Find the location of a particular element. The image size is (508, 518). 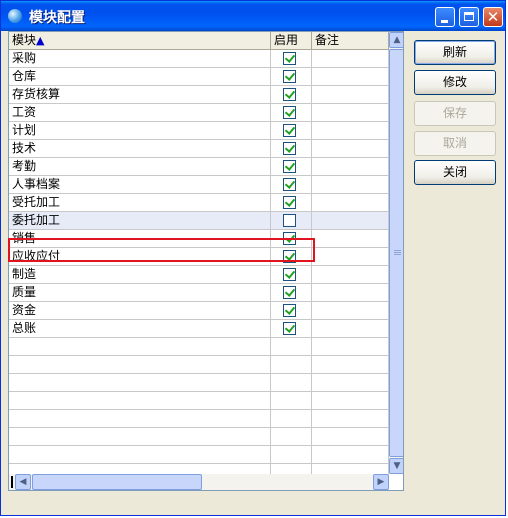

table-row: 技术 is located at coordinates (199, 149).